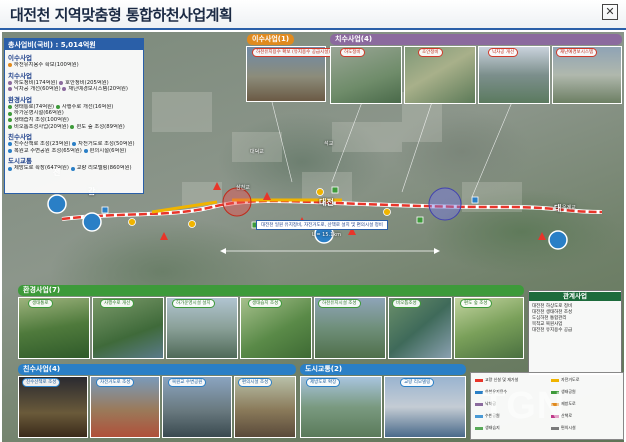 The width and height of the screenshot is (626, 442). I want to click on budget-item-label: 하천유지용수 확보(100억원), so click(46, 65).